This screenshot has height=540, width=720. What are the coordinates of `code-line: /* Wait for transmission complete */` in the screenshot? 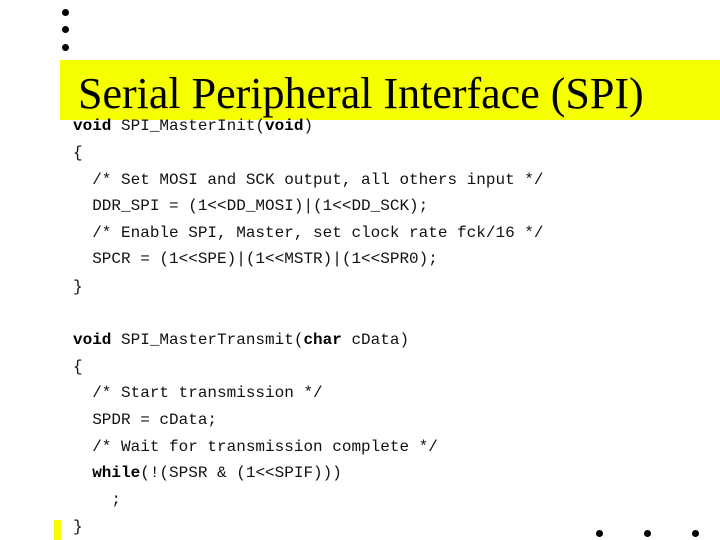 It's located at (255, 447).